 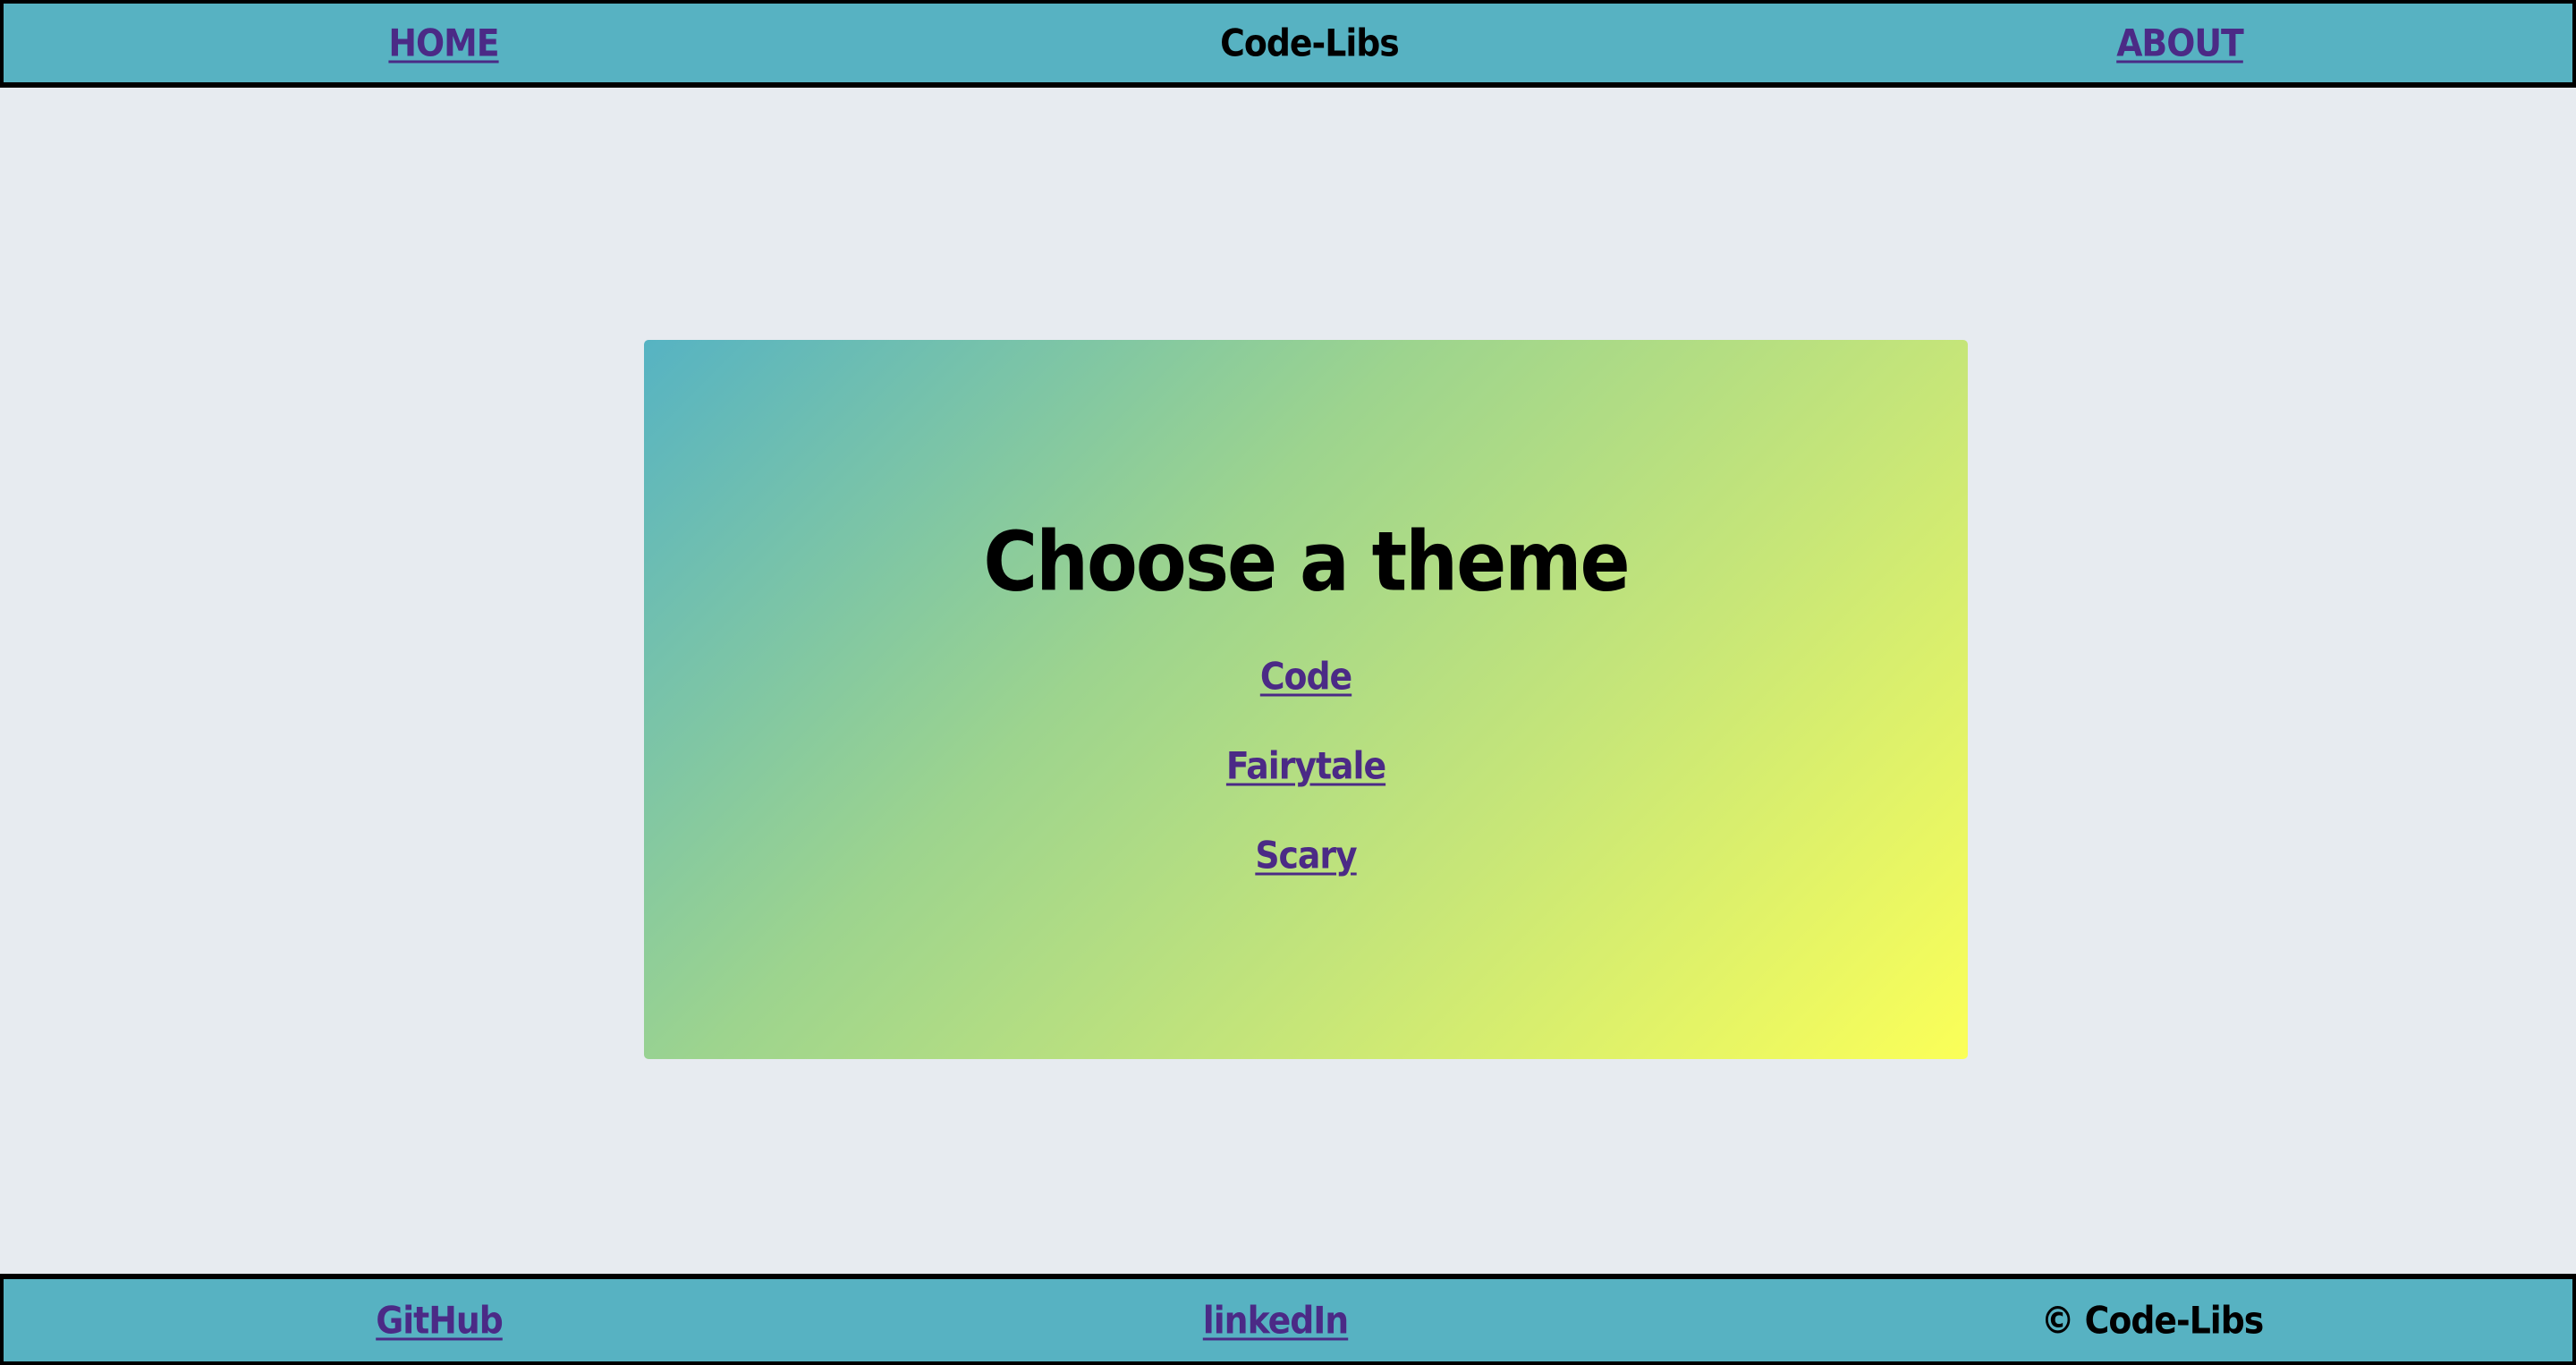 What do you see at coordinates (443, 43) in the screenshot?
I see `home-link: HOME` at bounding box center [443, 43].